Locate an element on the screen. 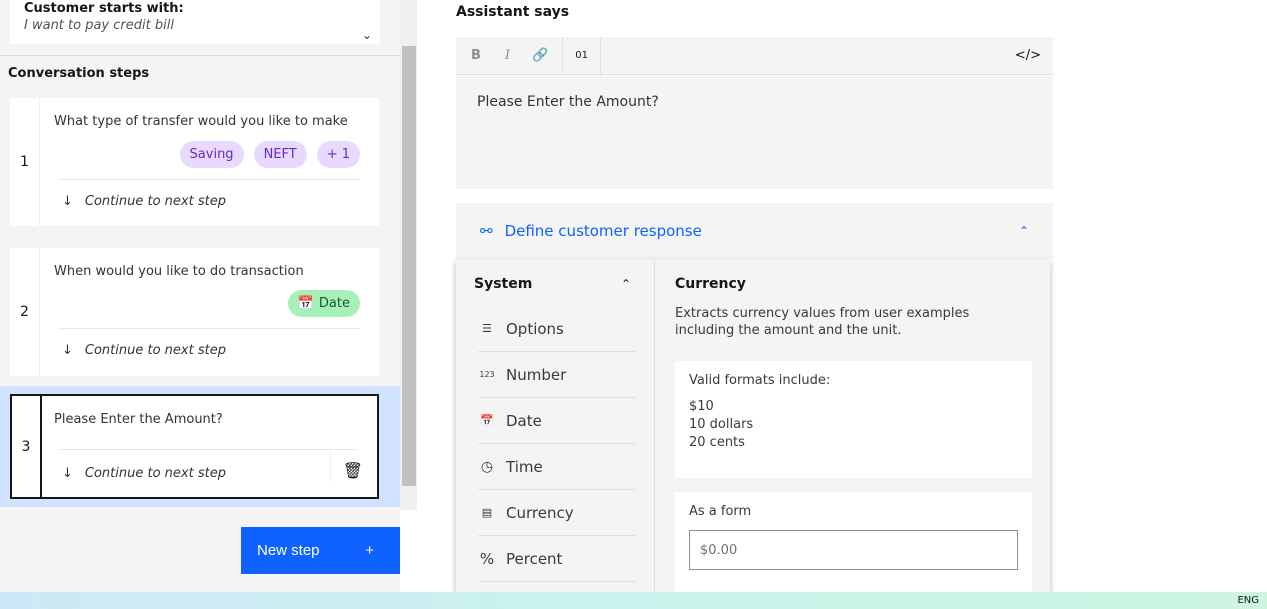  format-item: 20 cents is located at coordinates (717, 442).